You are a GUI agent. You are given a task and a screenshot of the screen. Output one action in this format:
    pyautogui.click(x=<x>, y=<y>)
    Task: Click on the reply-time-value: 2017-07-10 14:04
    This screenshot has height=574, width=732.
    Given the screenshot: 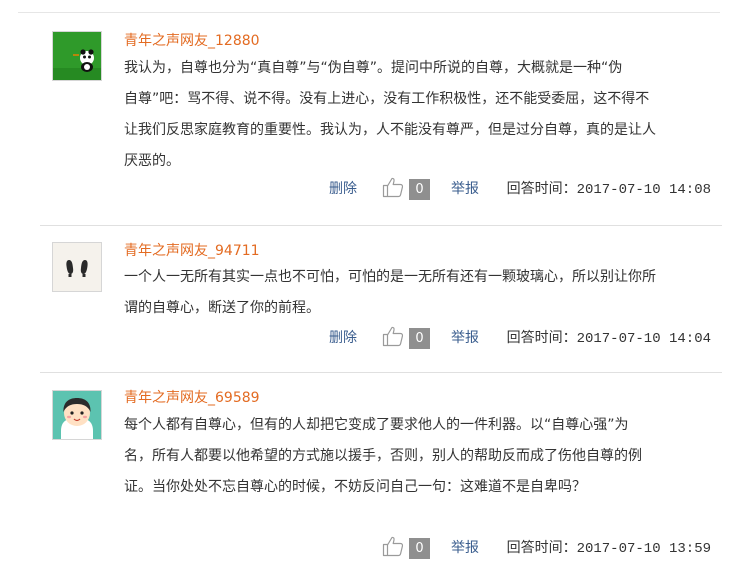 What is the action you would take?
    pyautogui.click(x=643, y=339)
    